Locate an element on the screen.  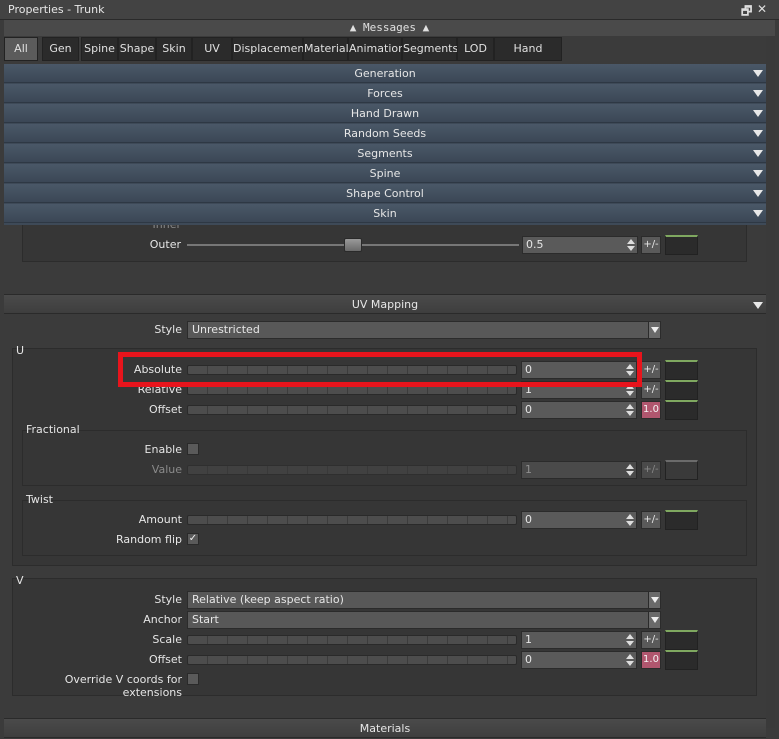
slider-thumb is located at coordinates (353, 245).